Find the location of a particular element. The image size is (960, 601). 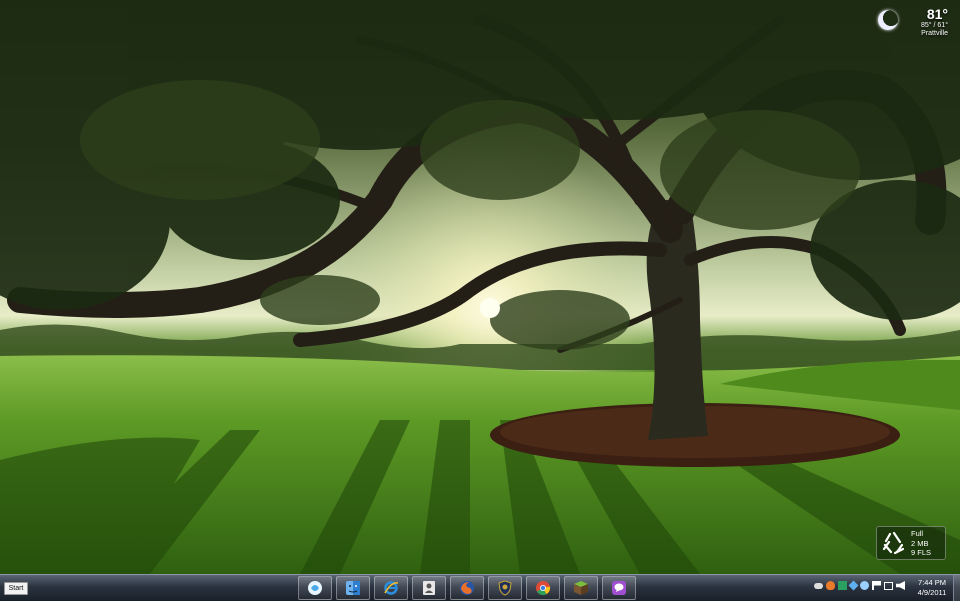

taskbar-app-minecraft is located at coordinates (581, 588).